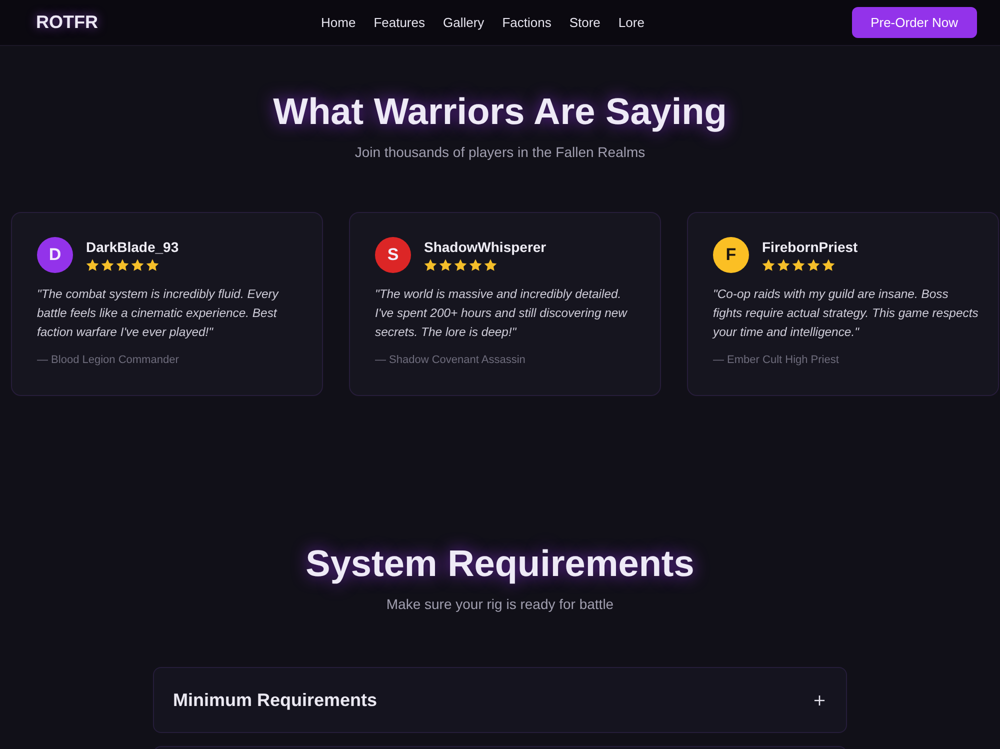 The height and width of the screenshot is (749, 1000). Describe the element at coordinates (819, 700) in the screenshot. I see `plus-icon` at that location.